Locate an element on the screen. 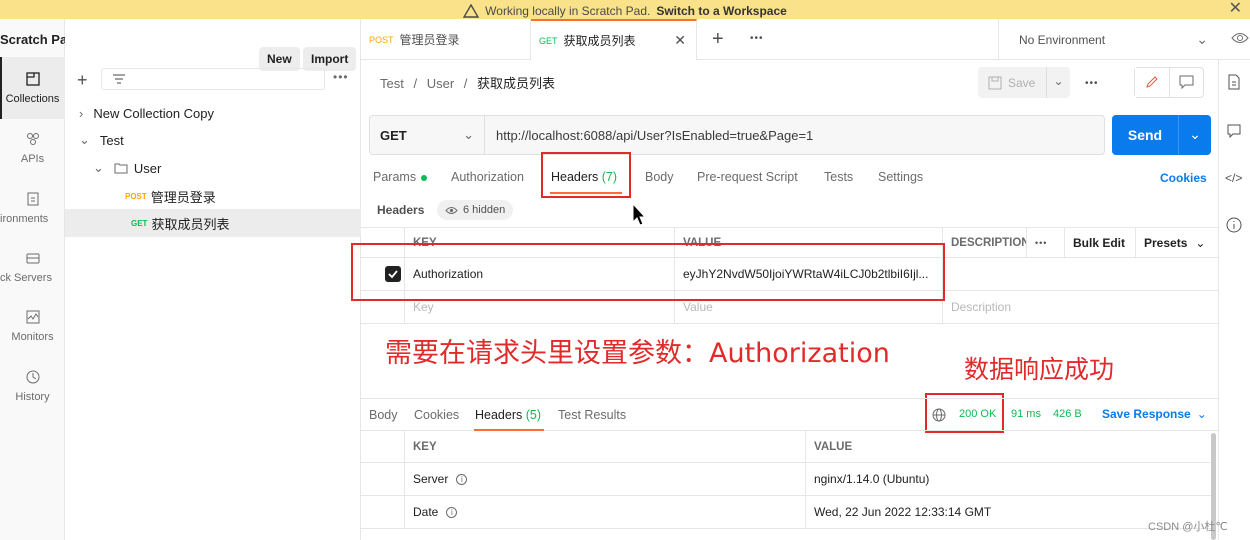 The image size is (1250, 540). tree-item-collection: › New Collection Copy is located at coordinates (213, 113).